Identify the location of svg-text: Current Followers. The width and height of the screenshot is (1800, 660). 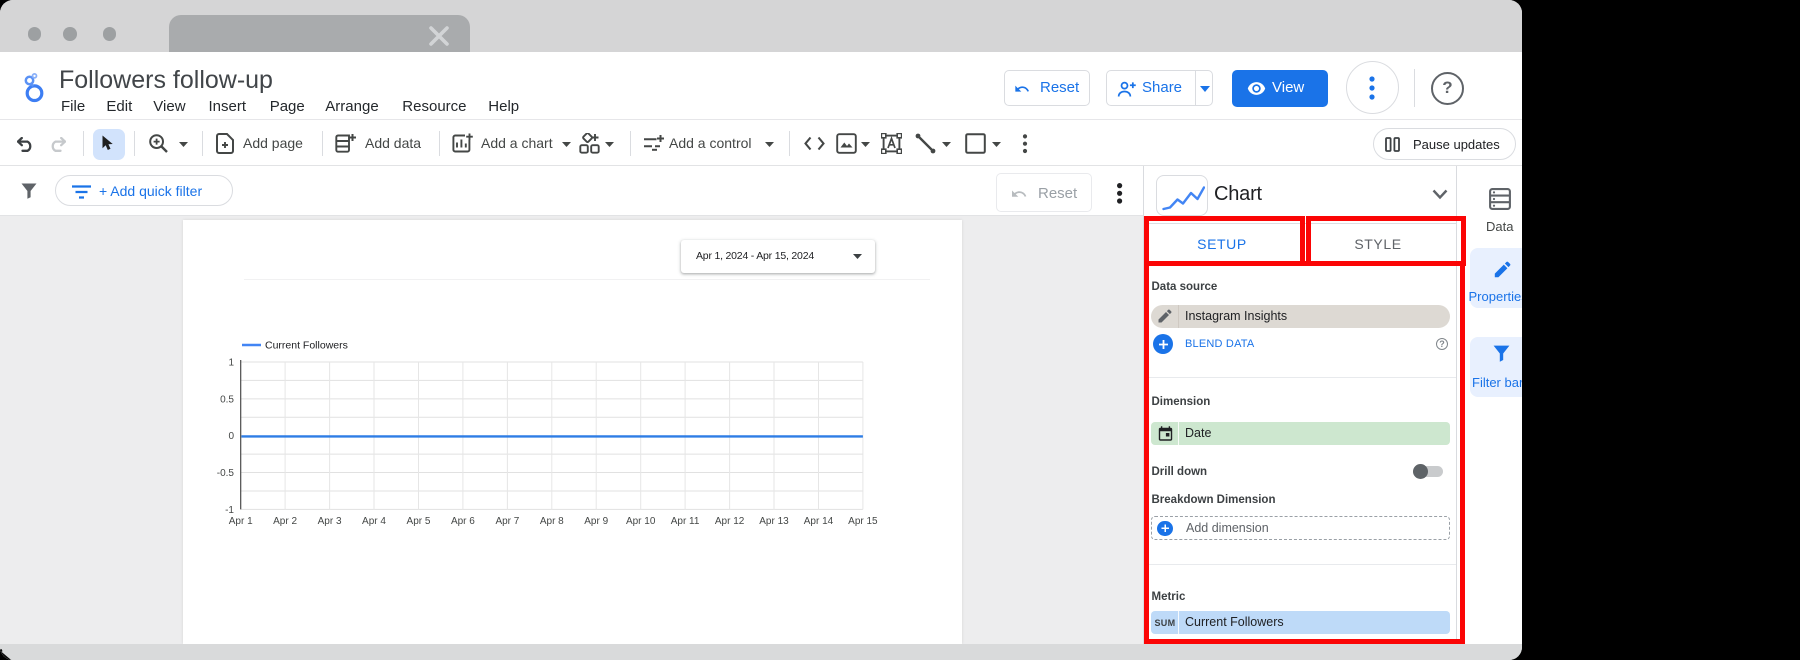
(306, 346).